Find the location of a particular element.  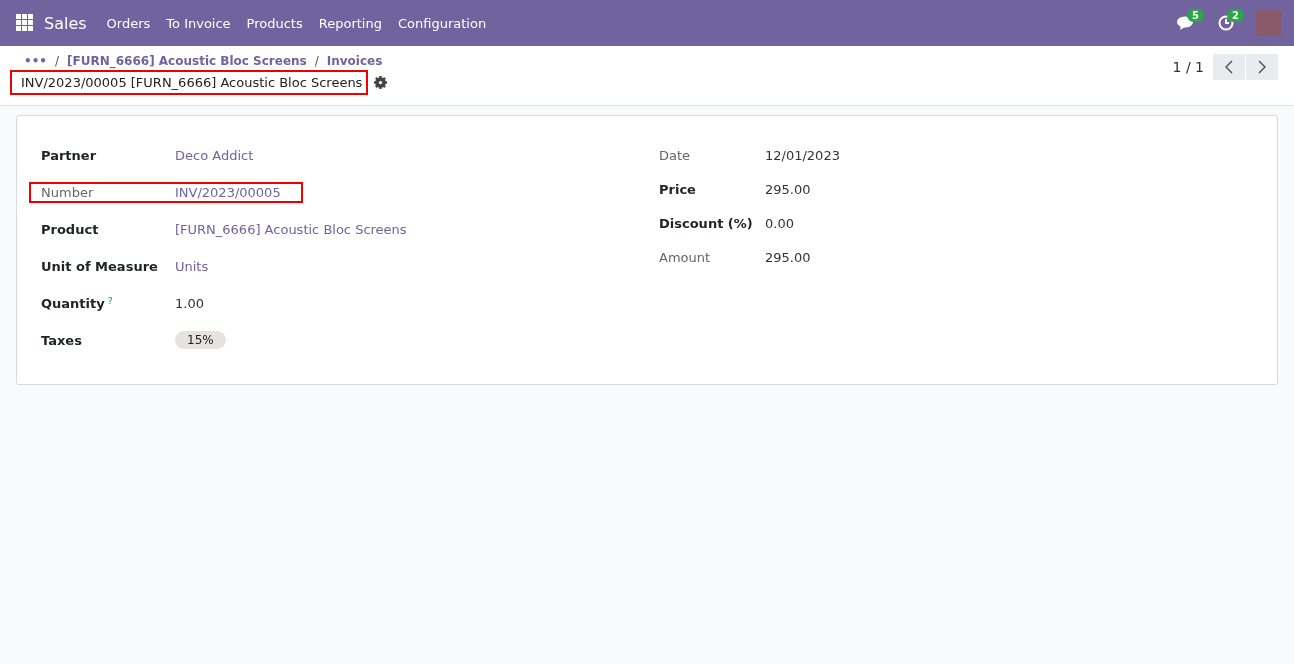

field-value: 12/01/2023 is located at coordinates (802, 155).